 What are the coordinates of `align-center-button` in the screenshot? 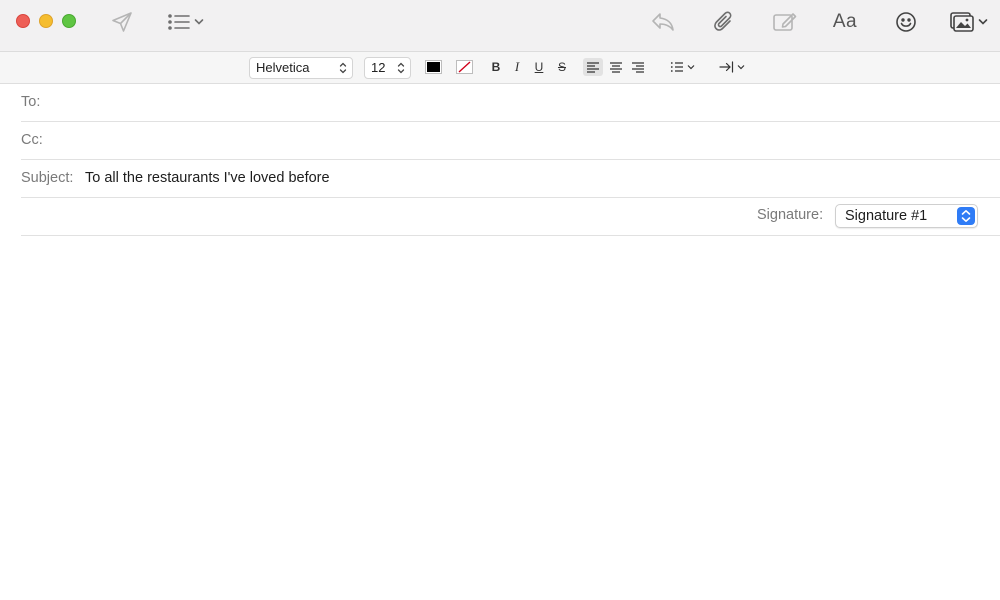 It's located at (616, 67).